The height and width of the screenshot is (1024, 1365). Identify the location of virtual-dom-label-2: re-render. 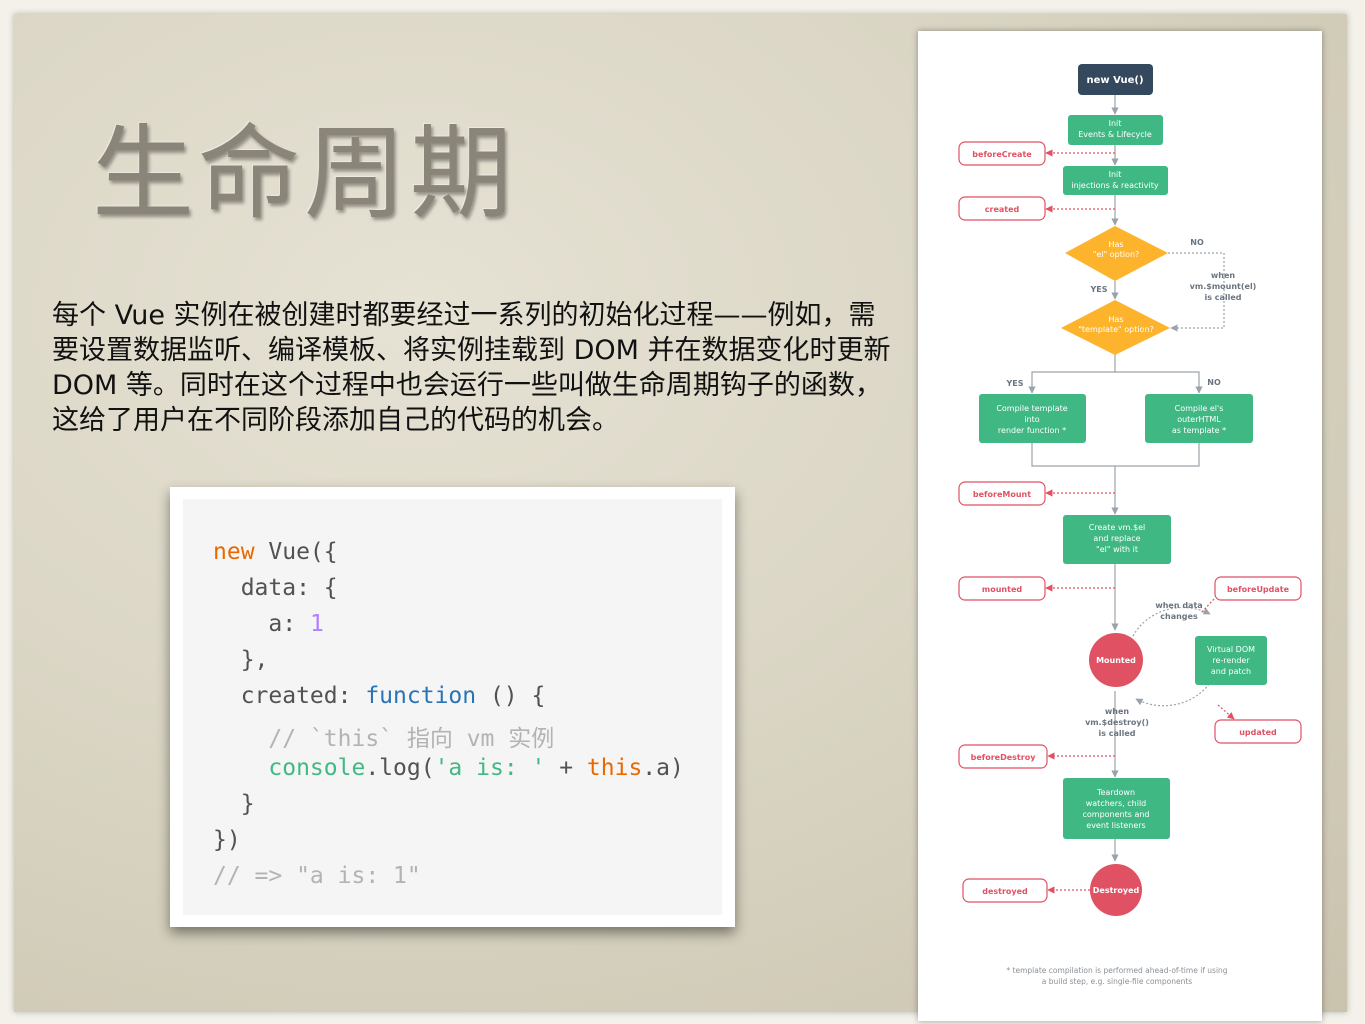
(1231, 660).